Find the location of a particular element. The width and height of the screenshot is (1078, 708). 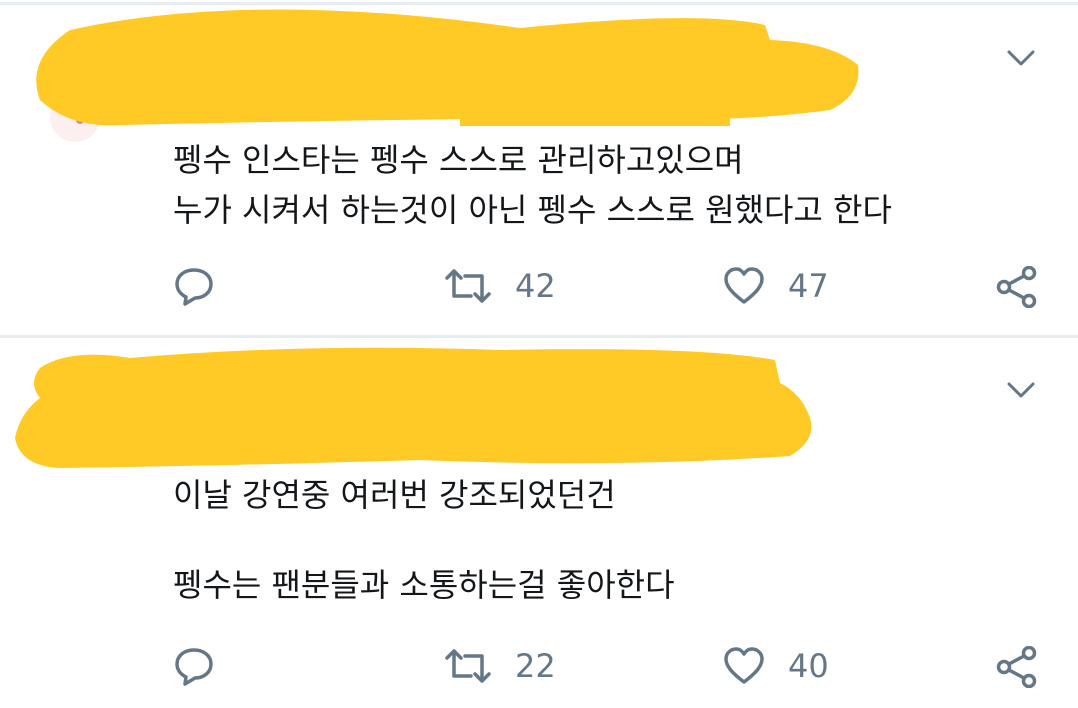

retweet-count: 22 is located at coordinates (535, 666).